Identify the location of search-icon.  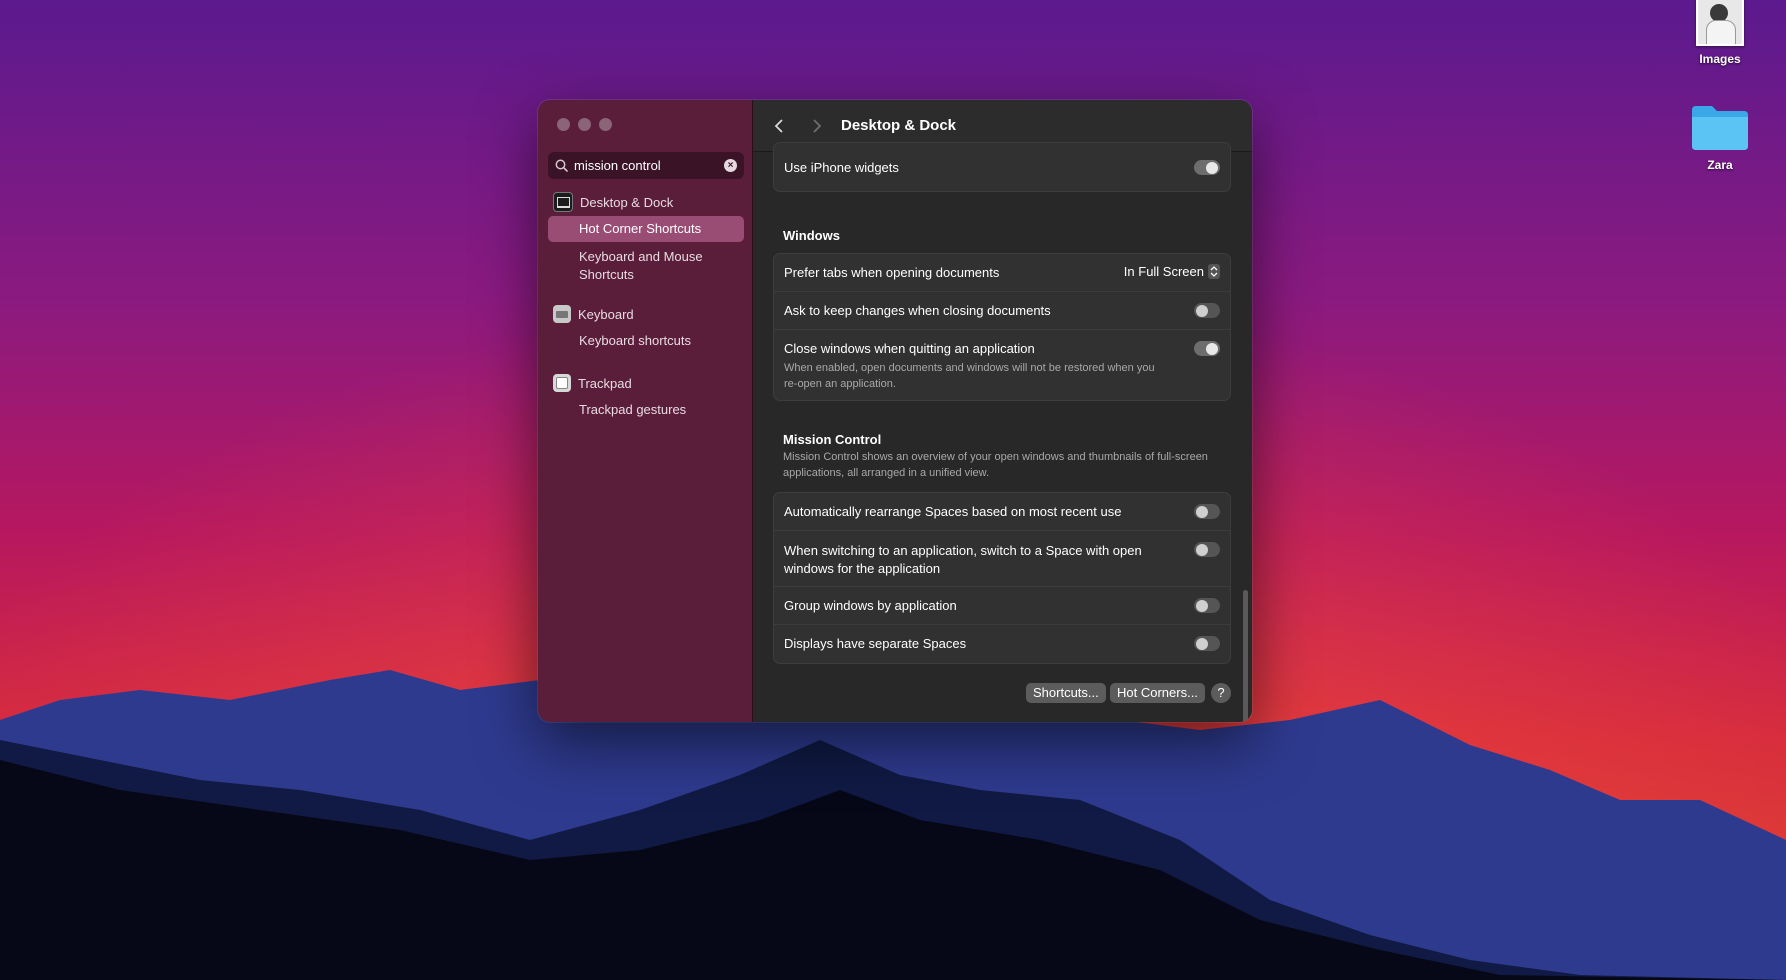
(561, 165).